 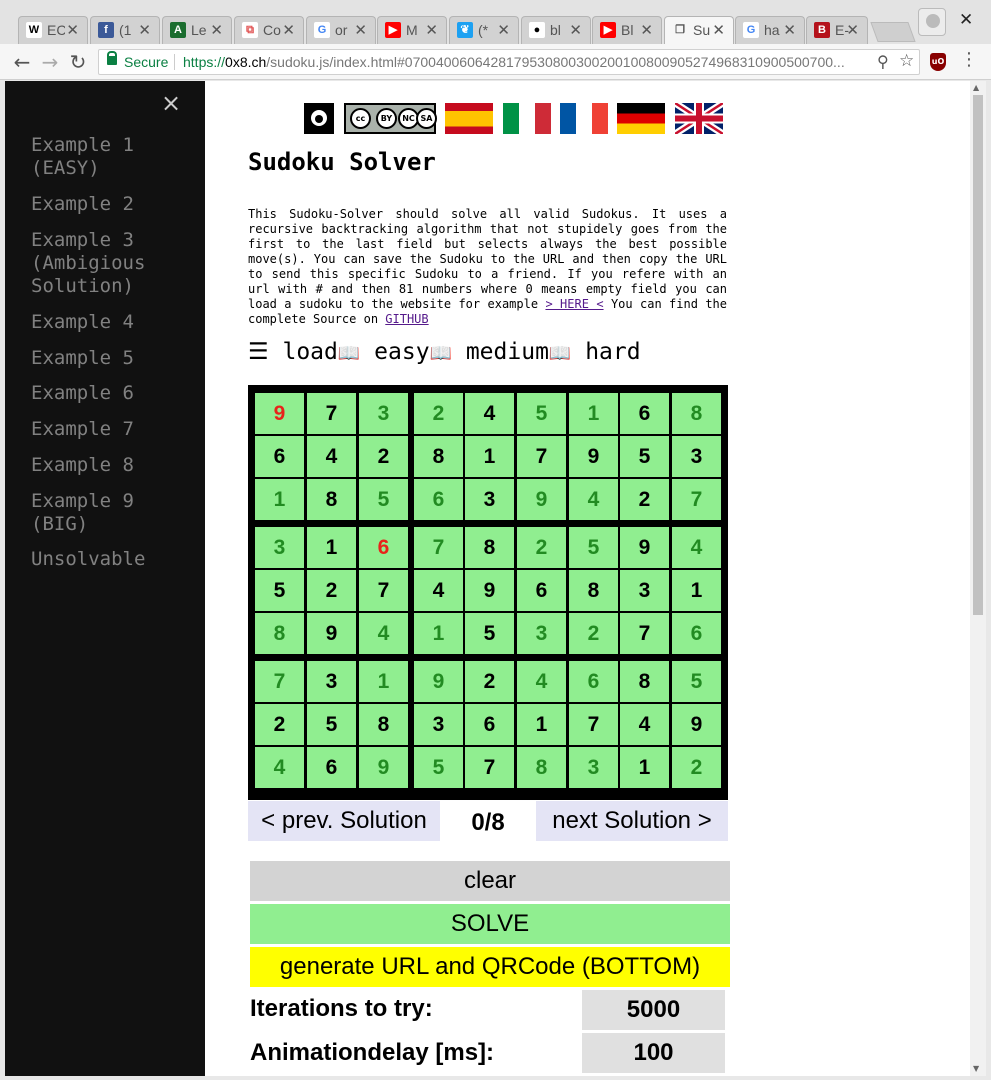 What do you see at coordinates (490, 967) in the screenshot?
I see `generate-url-button: generate URL and QRCode (BOTTOM)` at bounding box center [490, 967].